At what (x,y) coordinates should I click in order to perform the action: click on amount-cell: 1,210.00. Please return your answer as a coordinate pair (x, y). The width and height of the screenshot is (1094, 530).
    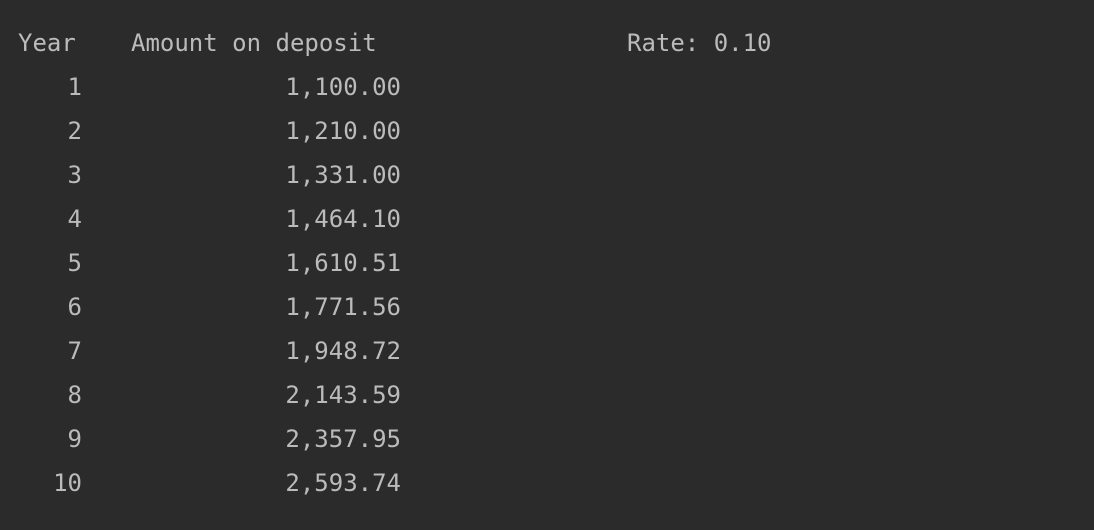
    Looking at the image, I should click on (343, 131).